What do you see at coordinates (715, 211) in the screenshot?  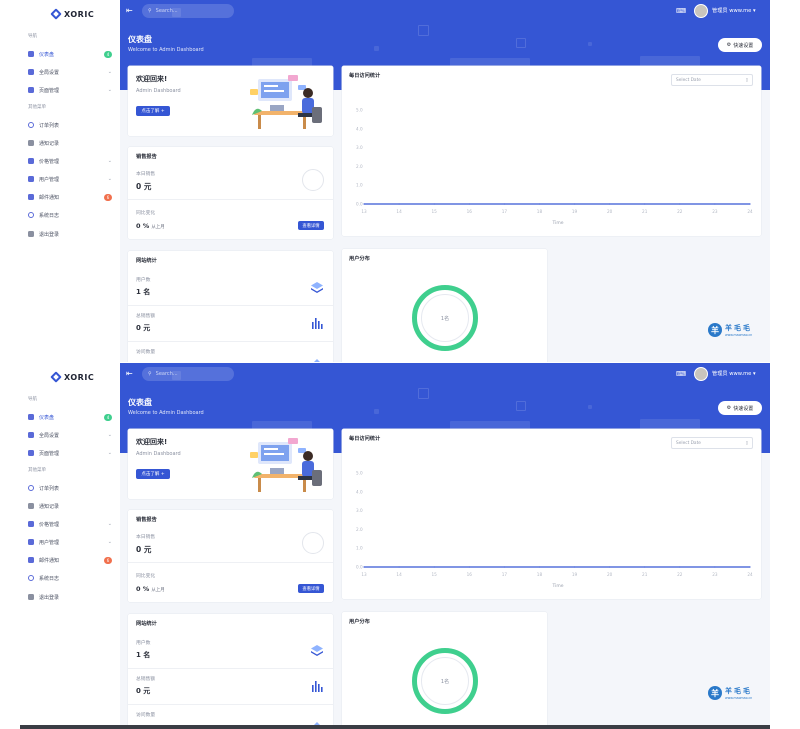 I see `x-tick-label: 23` at bounding box center [715, 211].